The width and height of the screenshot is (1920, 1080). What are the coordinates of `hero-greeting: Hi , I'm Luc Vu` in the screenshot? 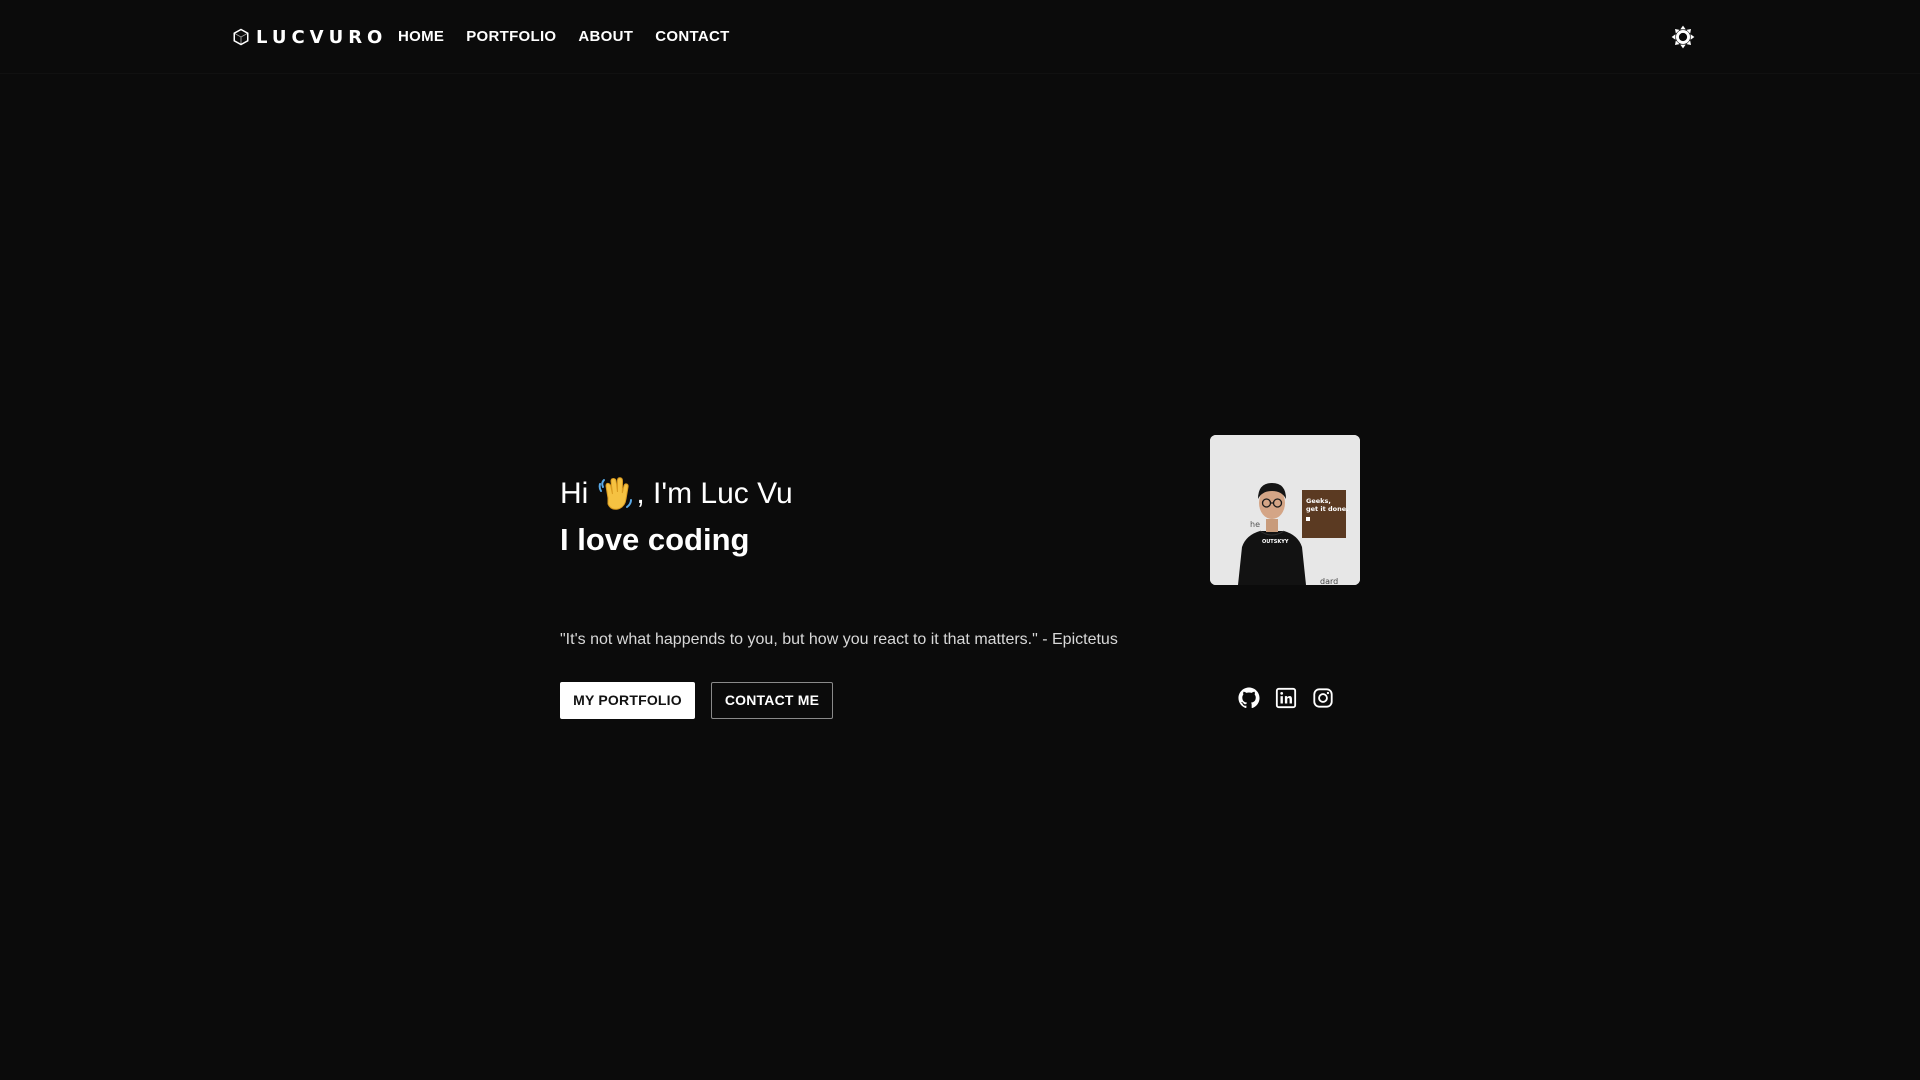 It's located at (676, 494).